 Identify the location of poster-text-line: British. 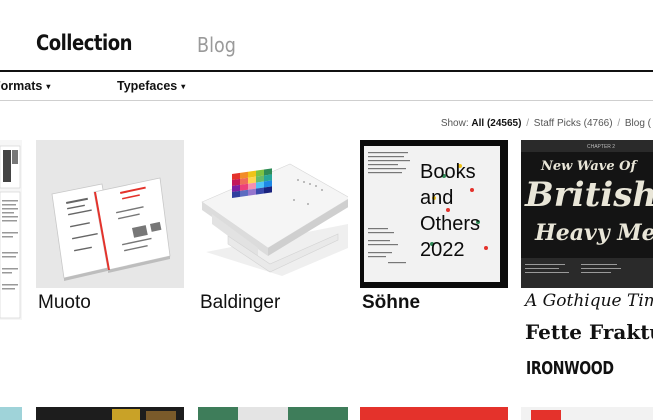
(588, 195).